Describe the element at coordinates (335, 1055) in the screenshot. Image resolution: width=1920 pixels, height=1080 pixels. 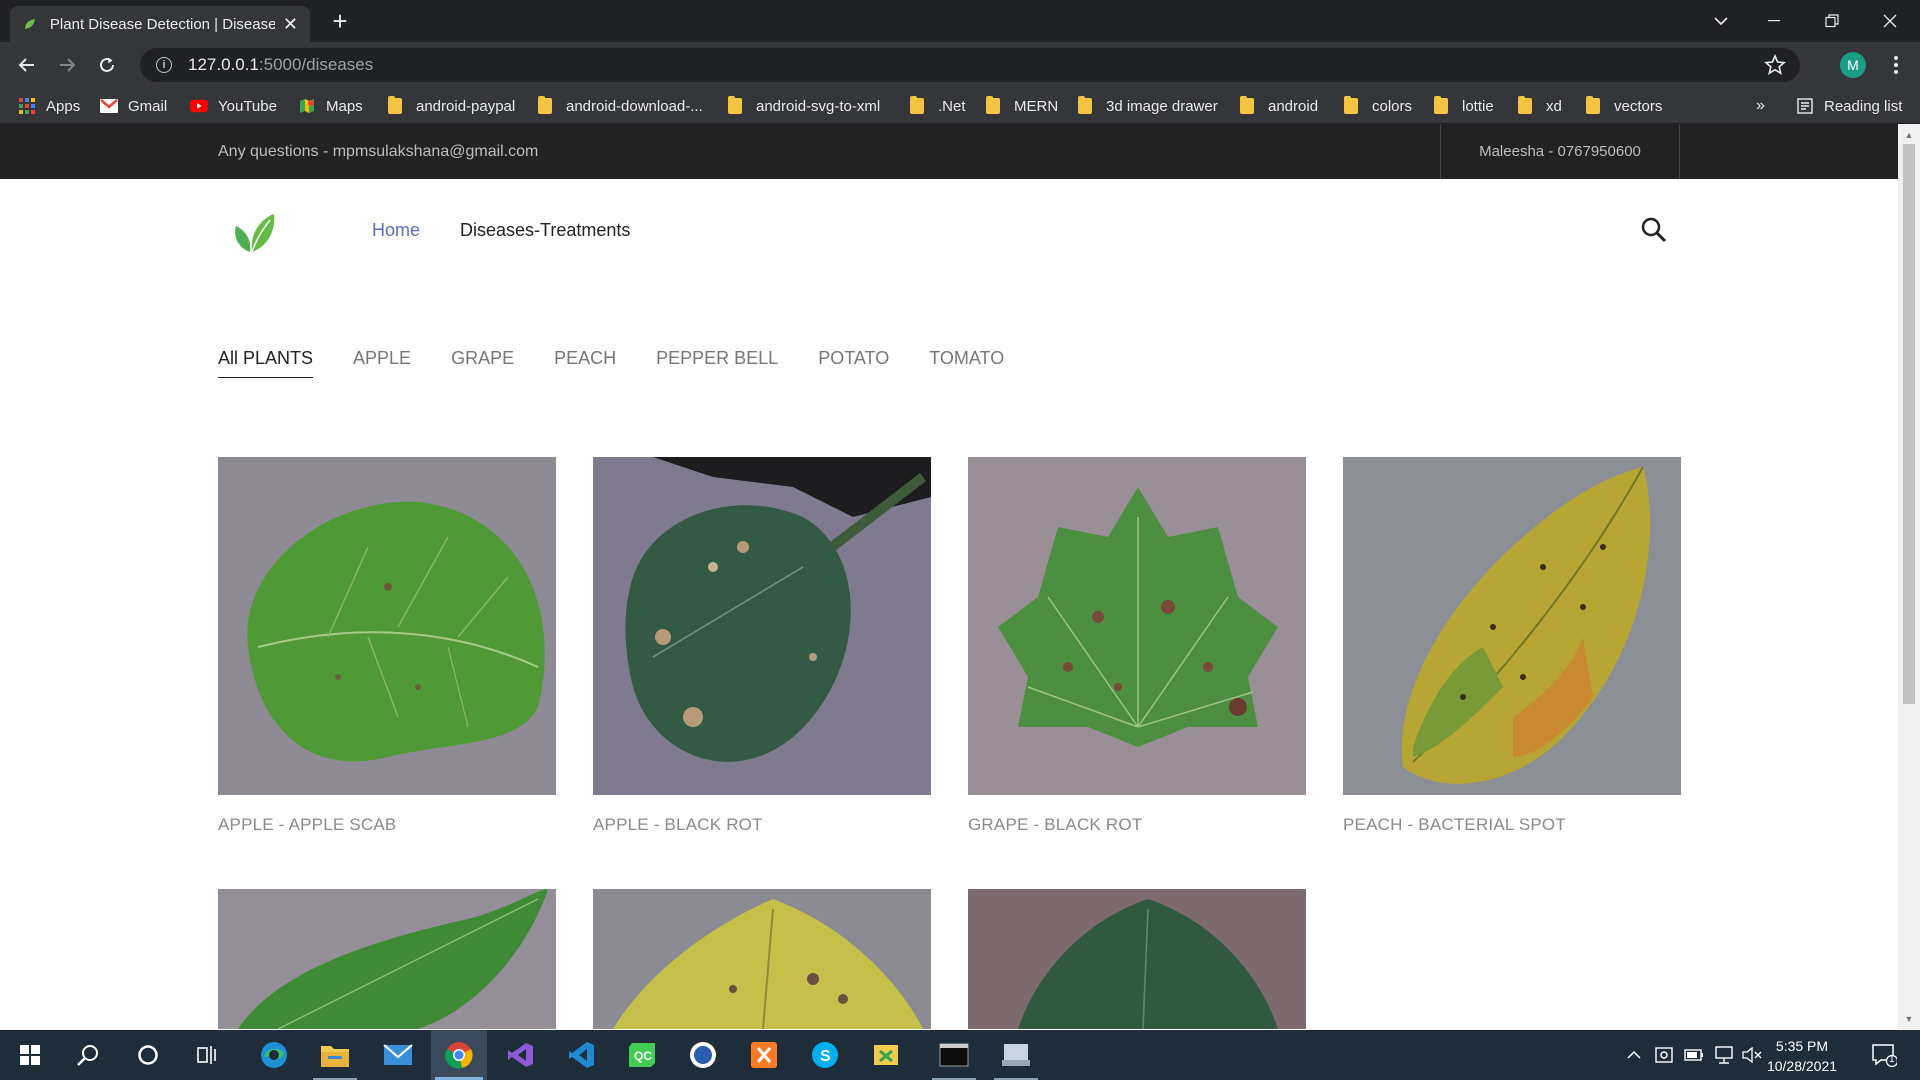
I see `file-explorer-icon` at that location.